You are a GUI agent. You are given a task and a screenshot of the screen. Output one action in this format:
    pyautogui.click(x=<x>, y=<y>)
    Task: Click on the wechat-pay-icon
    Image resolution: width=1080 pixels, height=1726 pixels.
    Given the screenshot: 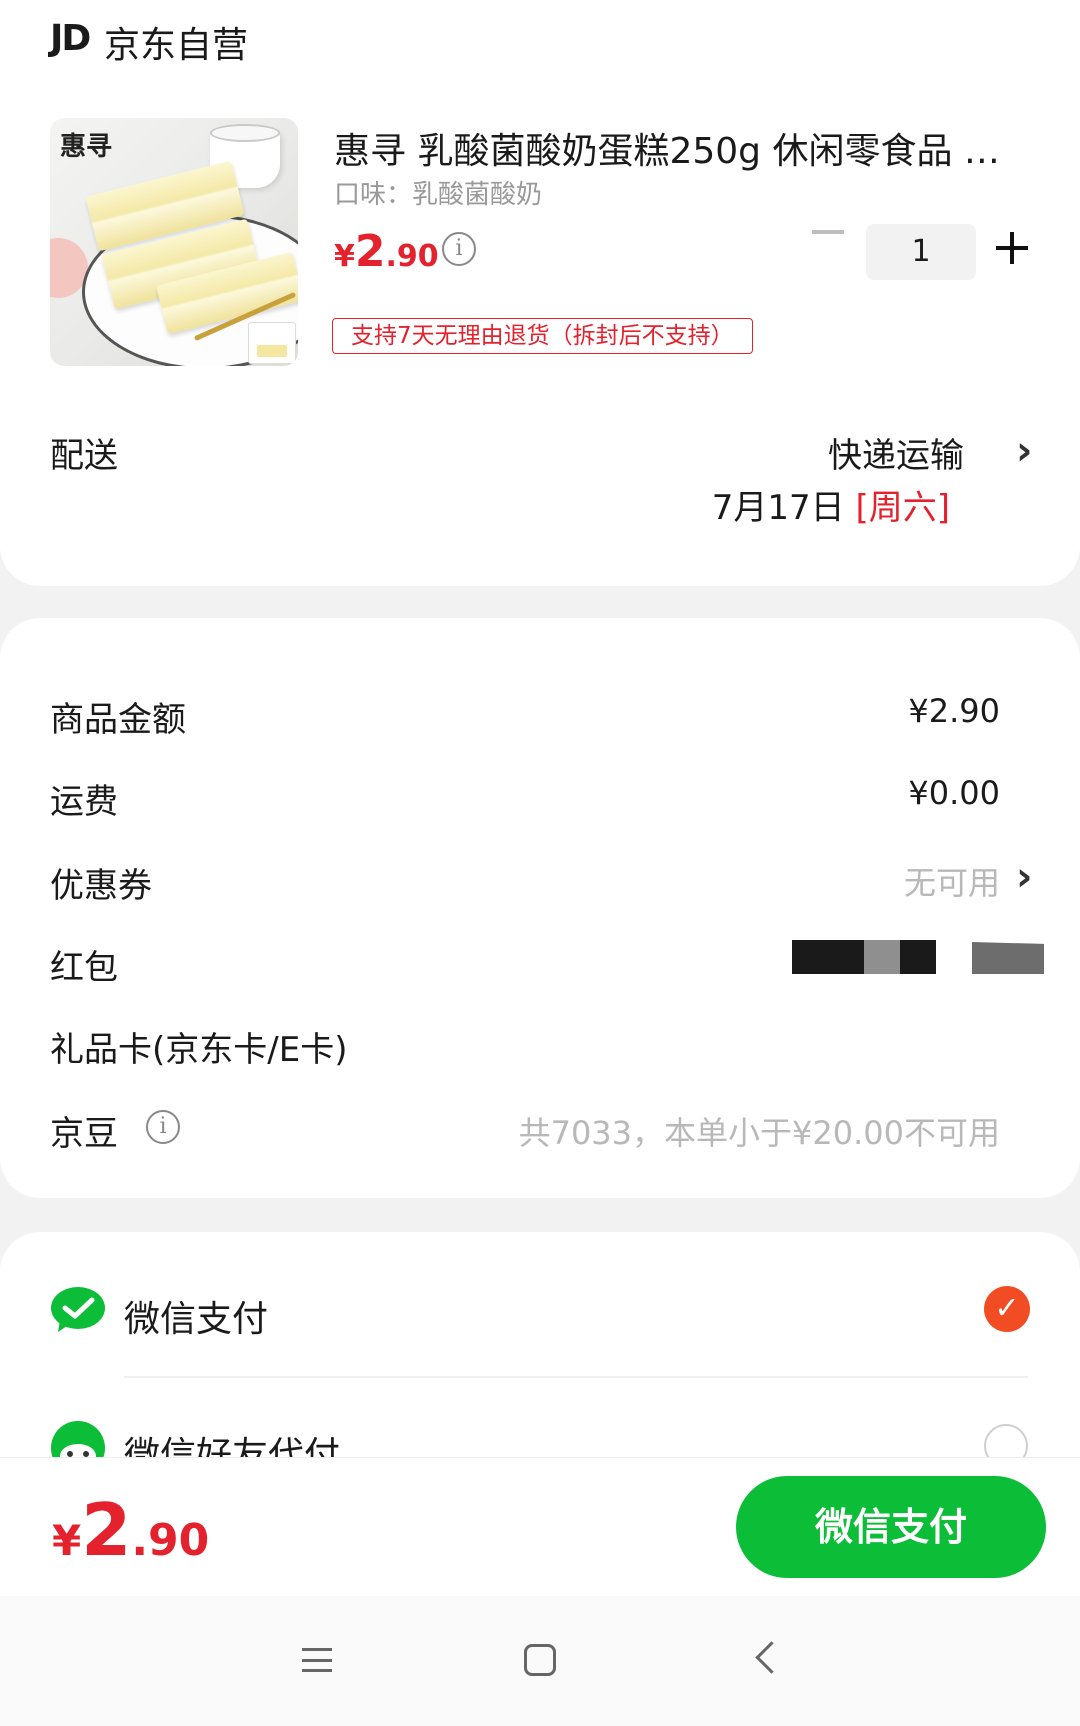 What is the action you would take?
    pyautogui.click(x=78, y=1309)
    